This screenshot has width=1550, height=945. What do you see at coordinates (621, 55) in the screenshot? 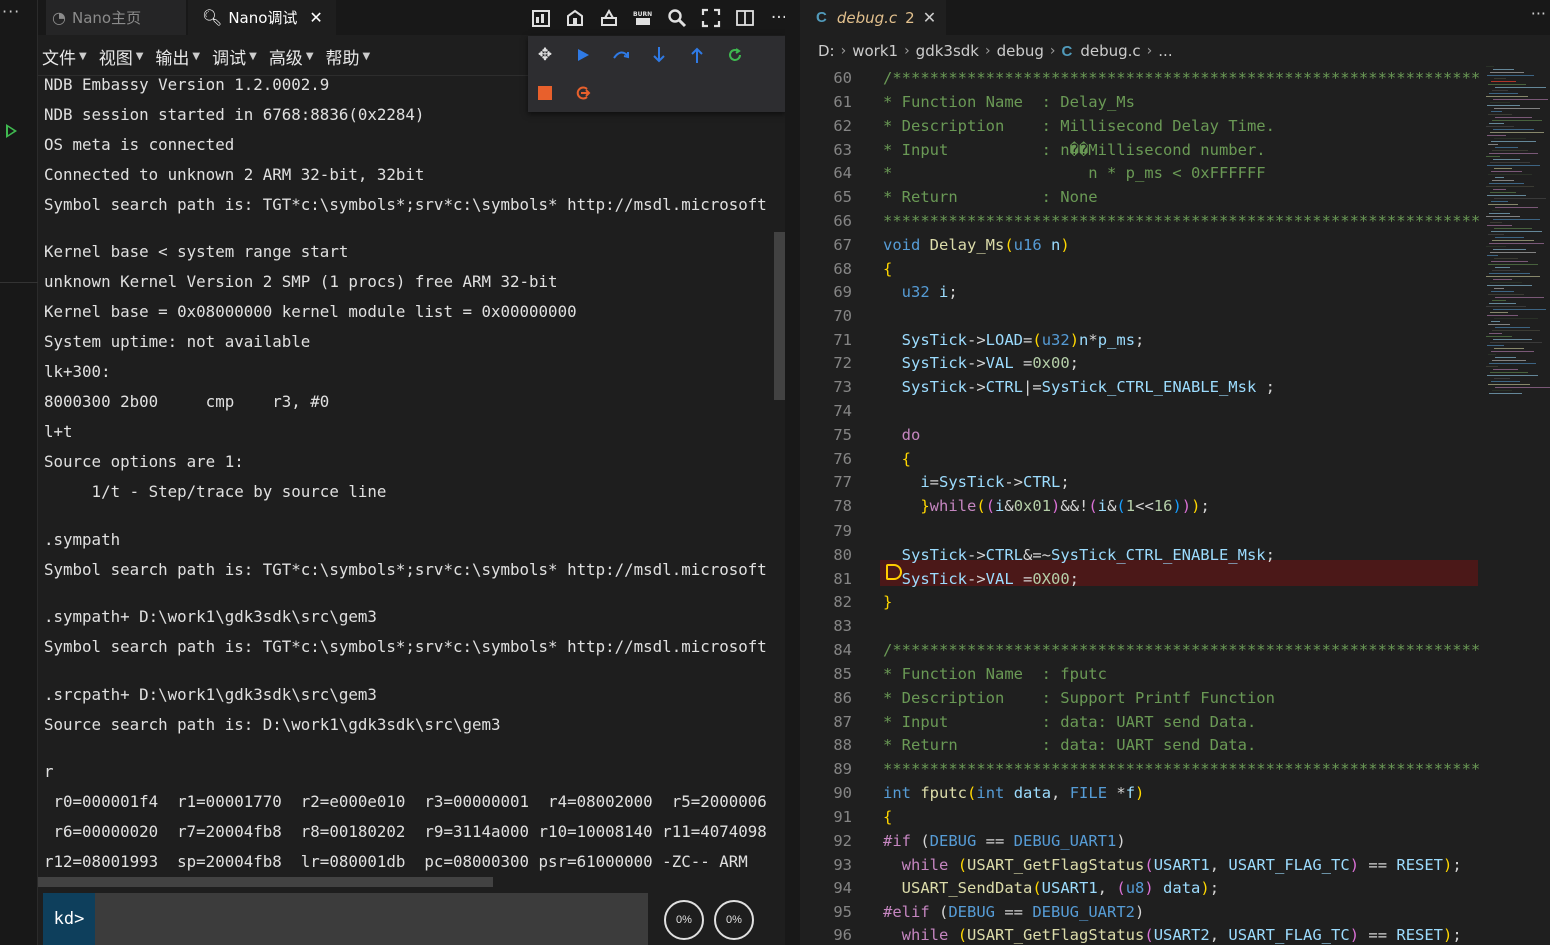
I see `step-over-icon` at bounding box center [621, 55].